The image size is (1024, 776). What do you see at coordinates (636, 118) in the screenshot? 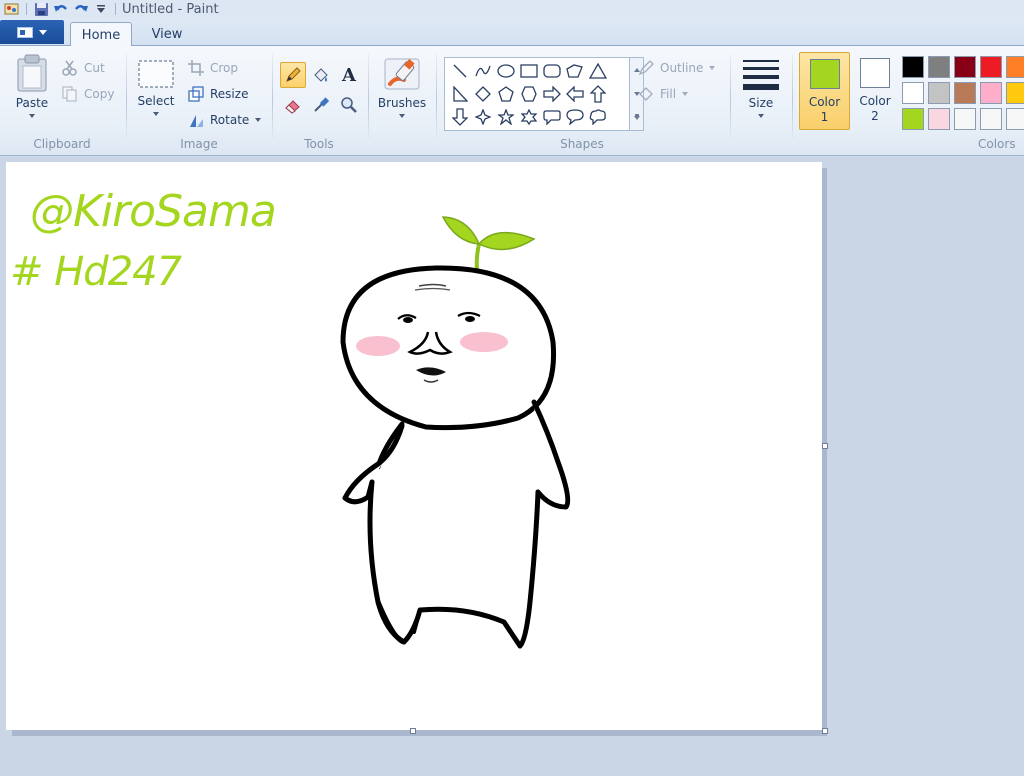
I see `expand-gallery-icon` at bounding box center [636, 118].